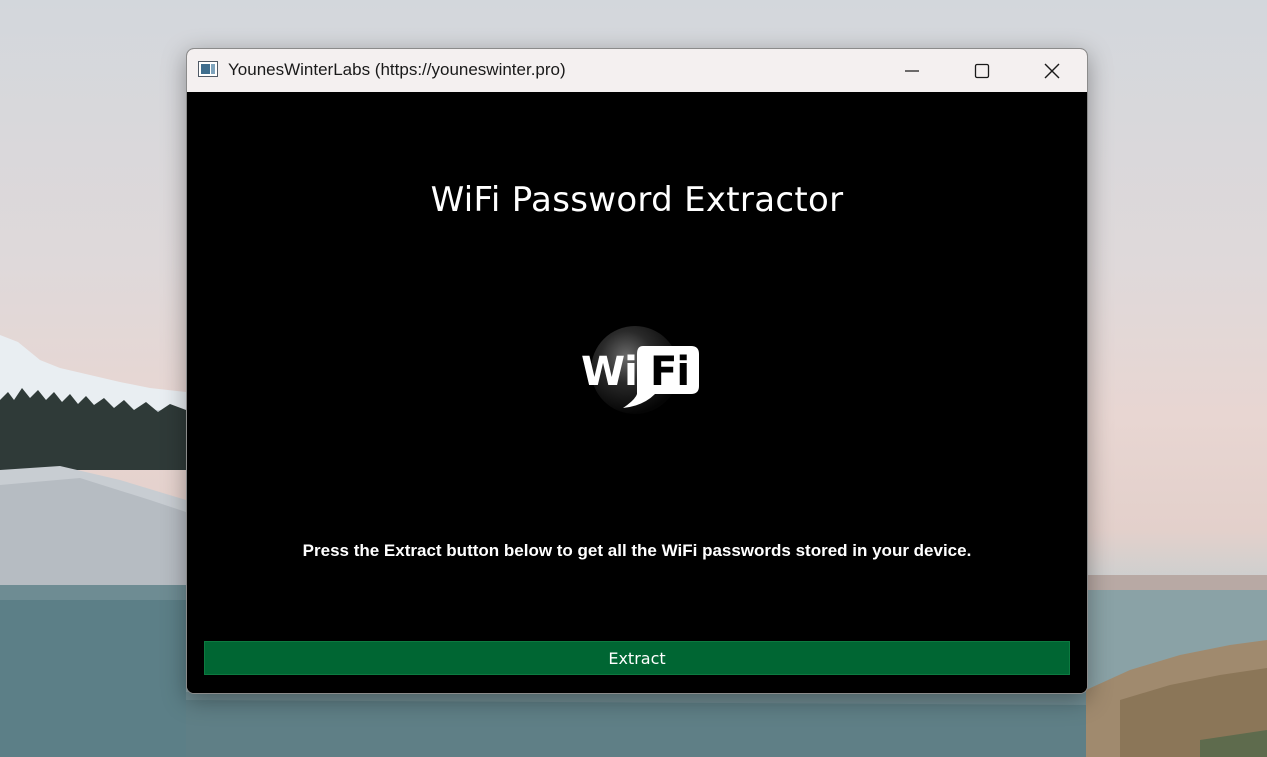  What do you see at coordinates (637, 200) in the screenshot?
I see `page-title: WiFi Password Extractor` at bounding box center [637, 200].